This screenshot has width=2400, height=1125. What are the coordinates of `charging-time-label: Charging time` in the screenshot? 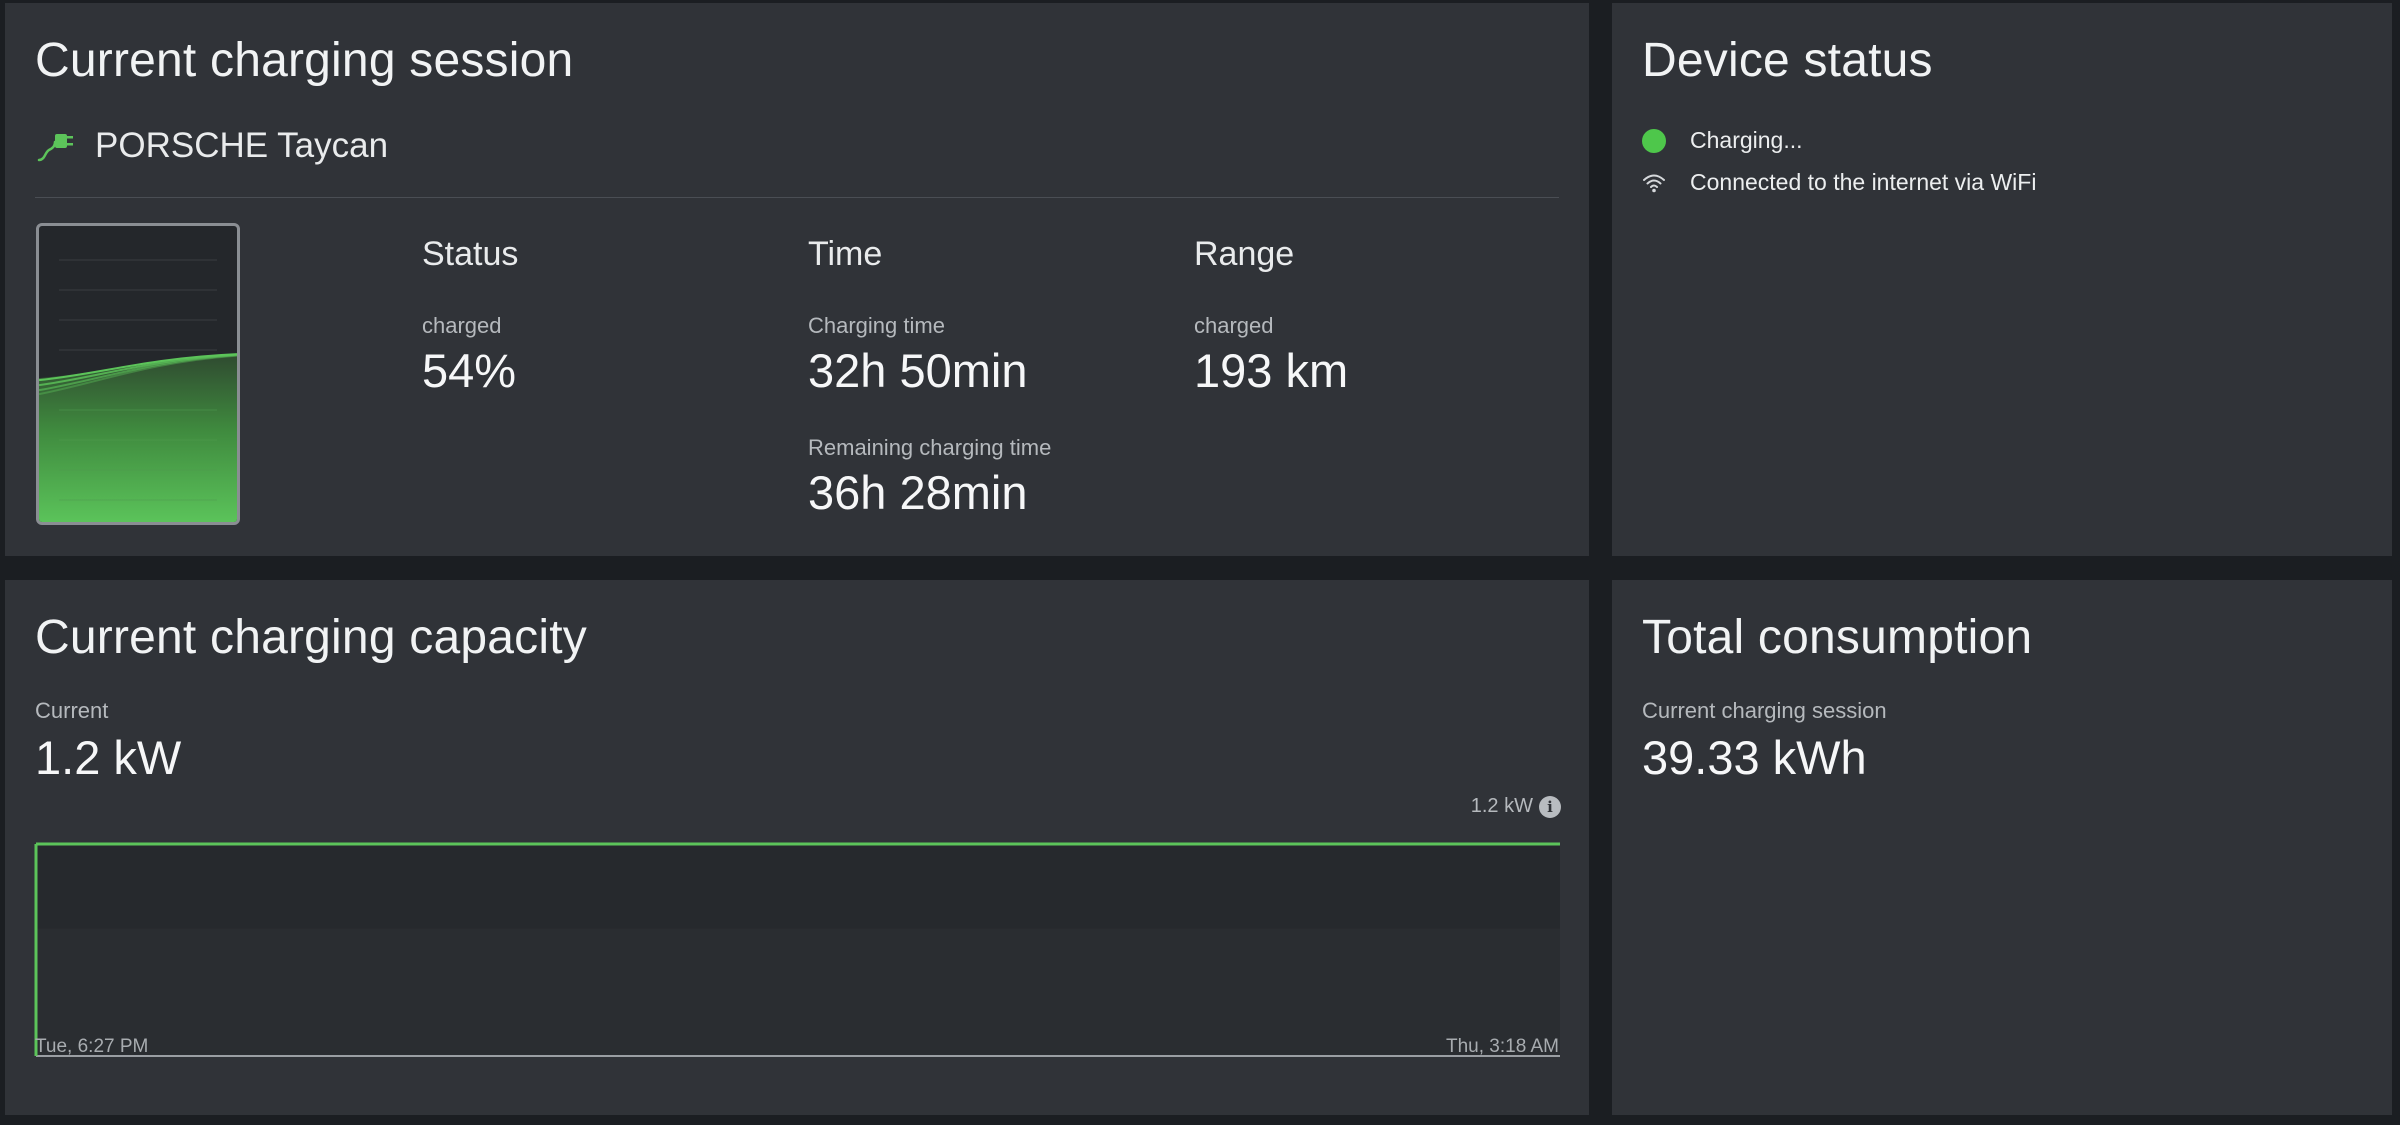 It's located at (876, 325).